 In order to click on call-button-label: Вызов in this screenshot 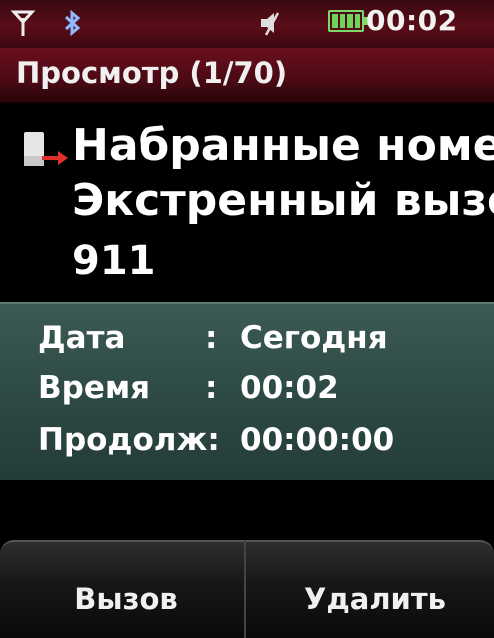, I will do `click(126, 599)`.